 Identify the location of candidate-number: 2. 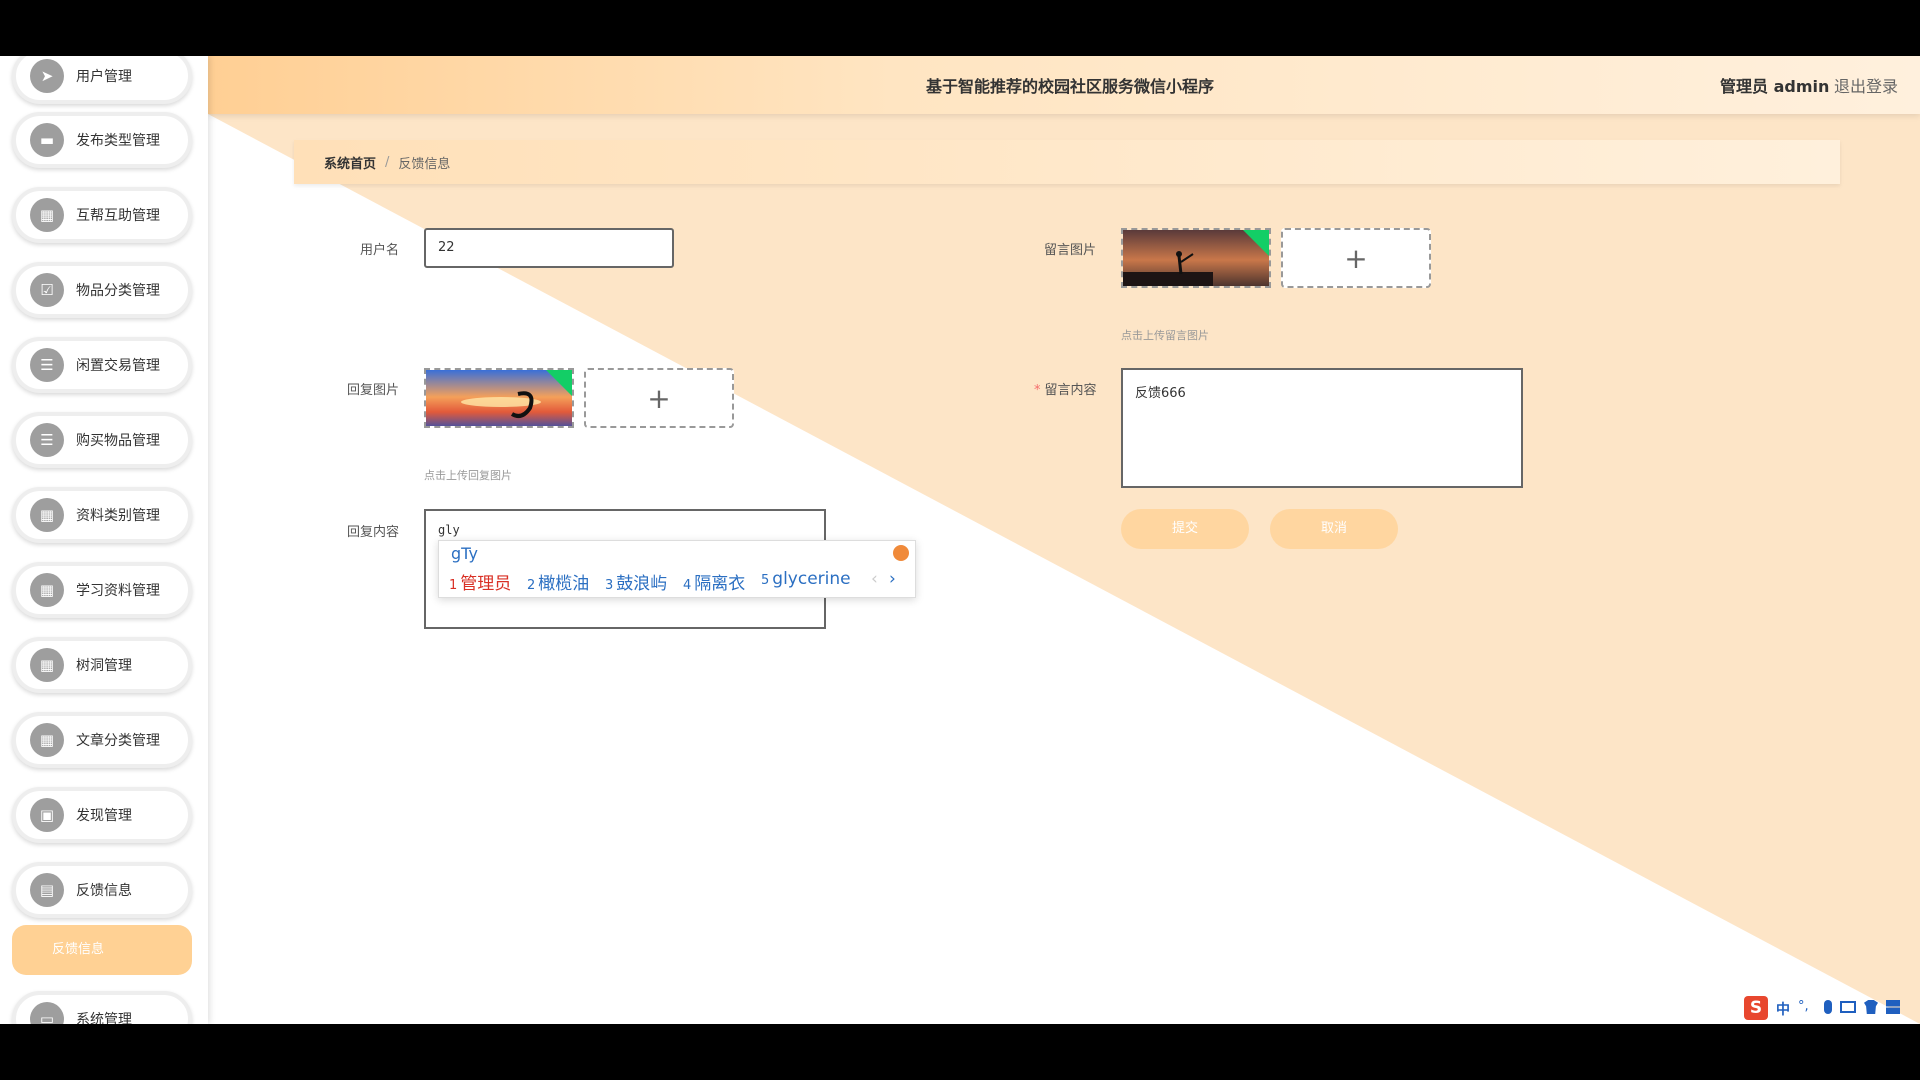
(531, 585).